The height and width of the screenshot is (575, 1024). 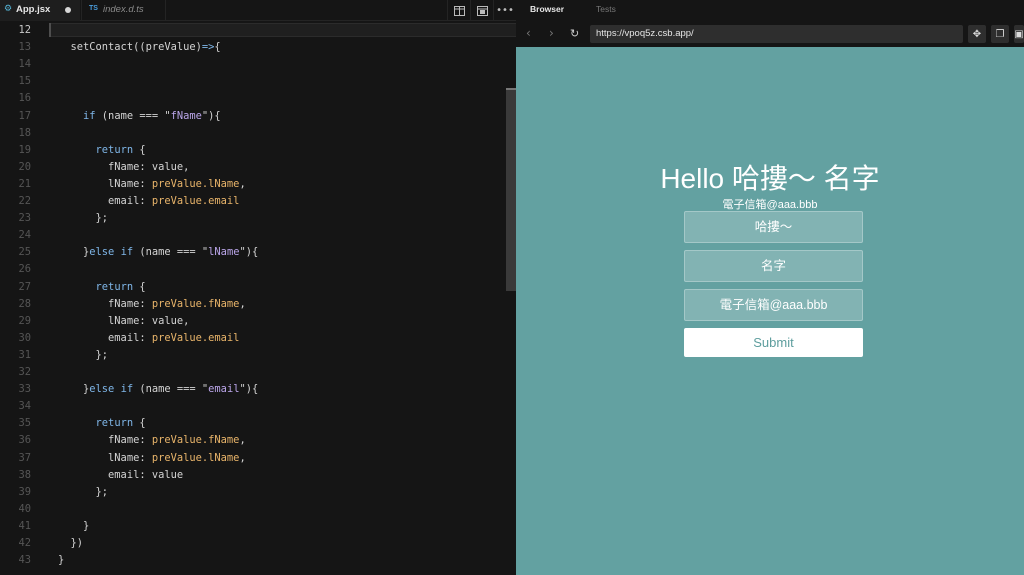 I want to click on reload-icon: ↻, so click(x=574, y=34).